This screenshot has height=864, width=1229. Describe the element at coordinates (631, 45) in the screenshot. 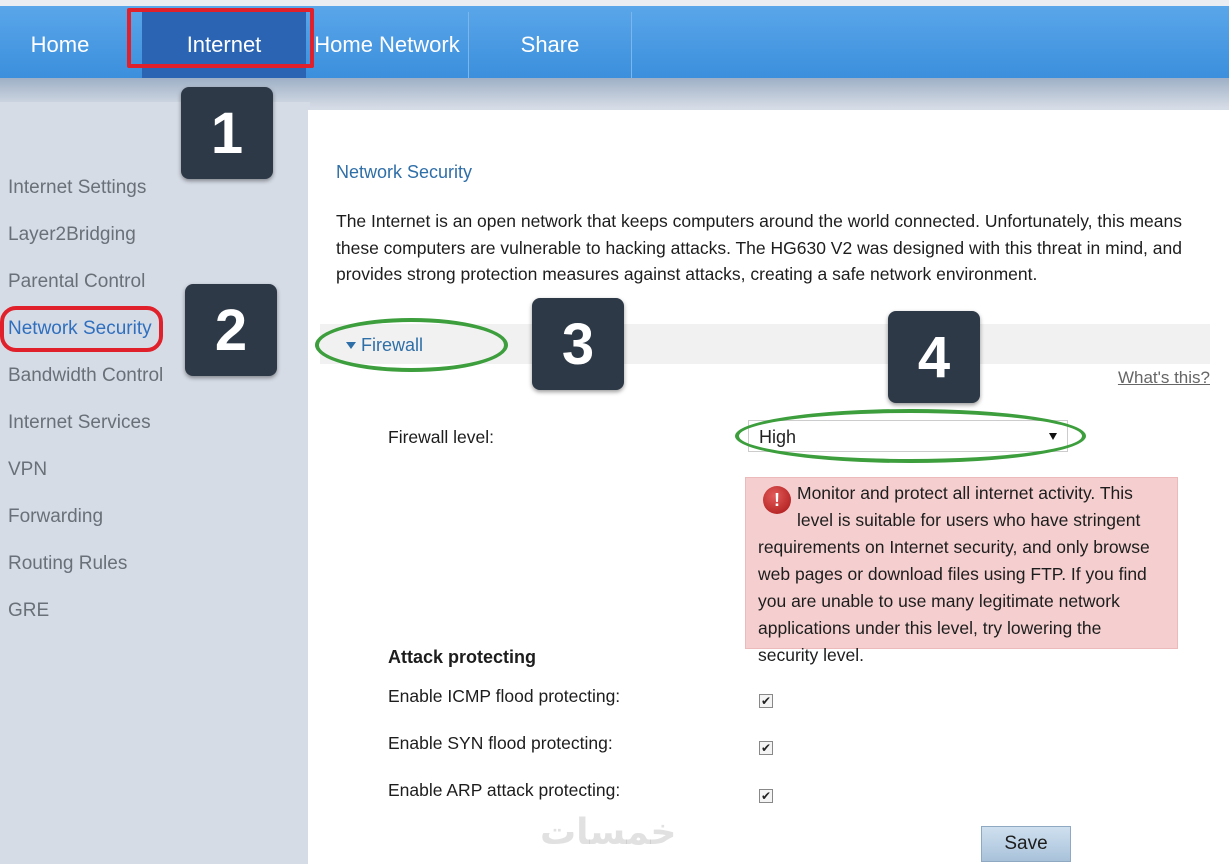

I see `nav-separator` at that location.